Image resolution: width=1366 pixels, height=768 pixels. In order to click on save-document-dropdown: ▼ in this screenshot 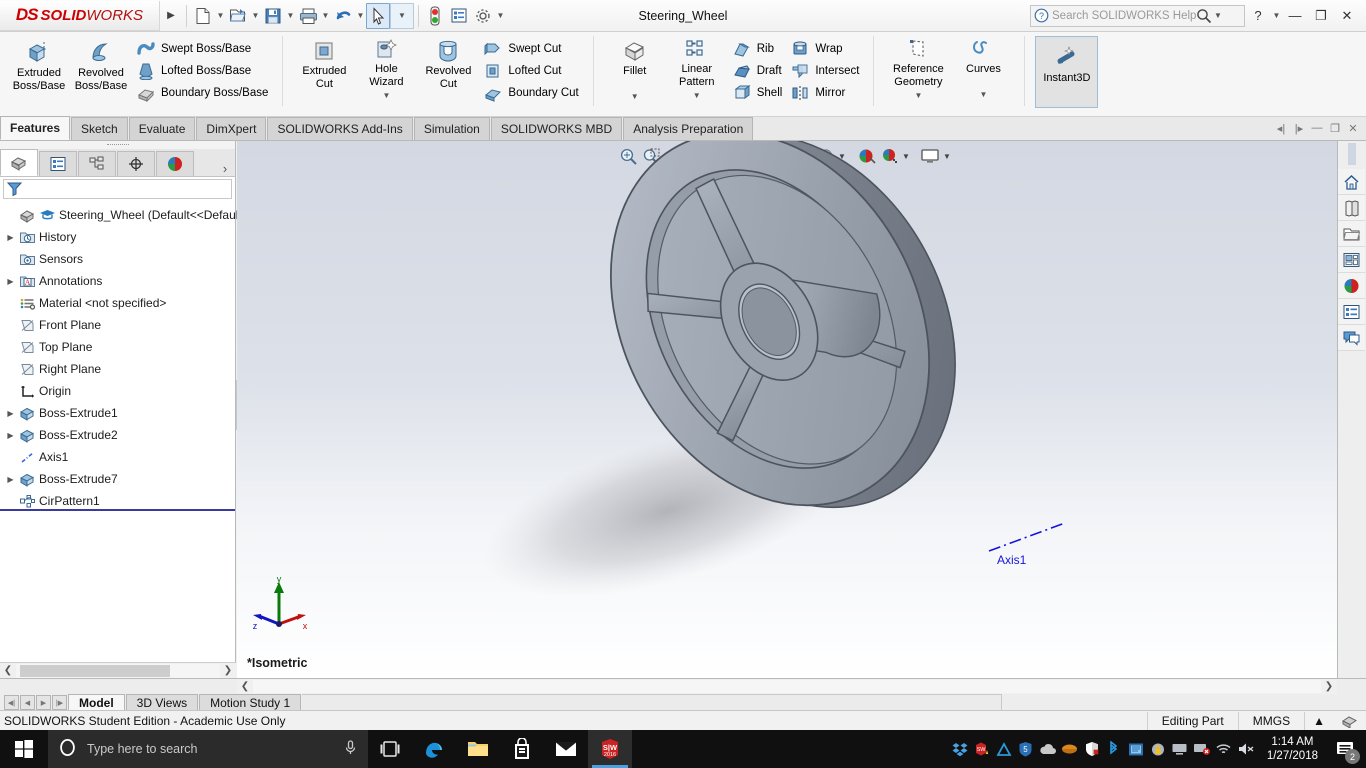, I will do `click(290, 15)`.